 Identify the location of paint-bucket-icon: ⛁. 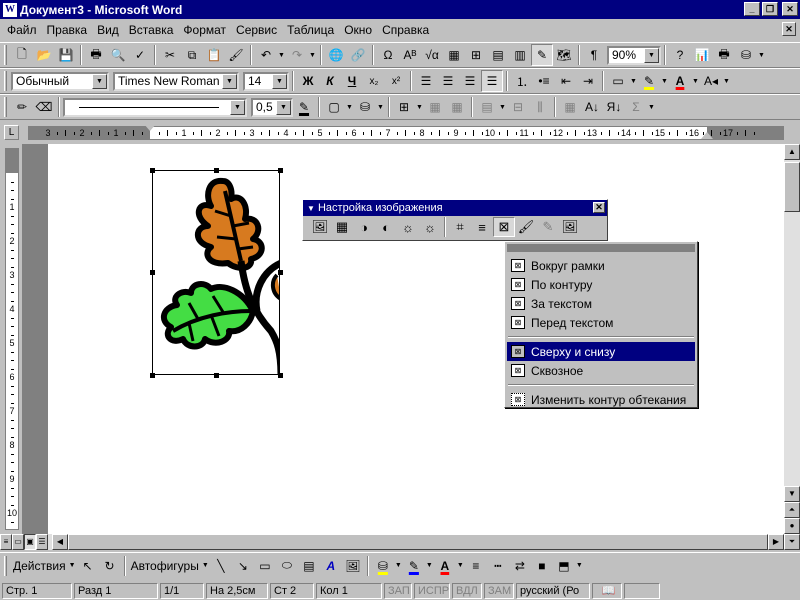
(746, 55).